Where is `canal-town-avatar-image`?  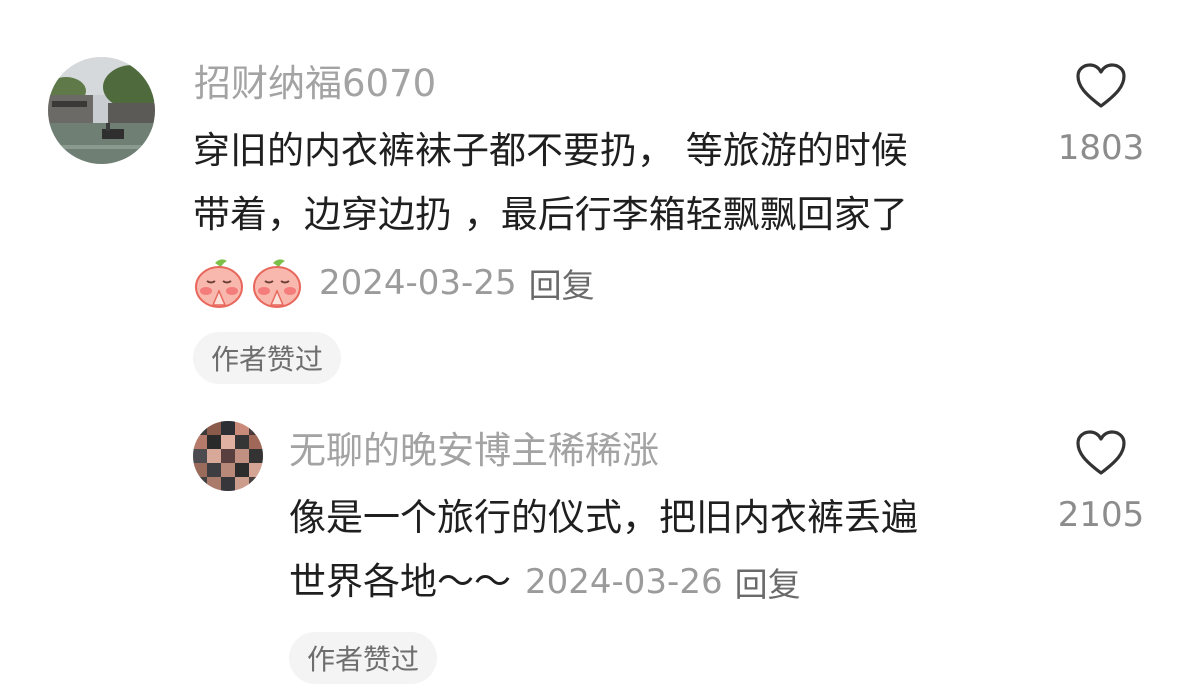
canal-town-avatar-image is located at coordinates (101, 110).